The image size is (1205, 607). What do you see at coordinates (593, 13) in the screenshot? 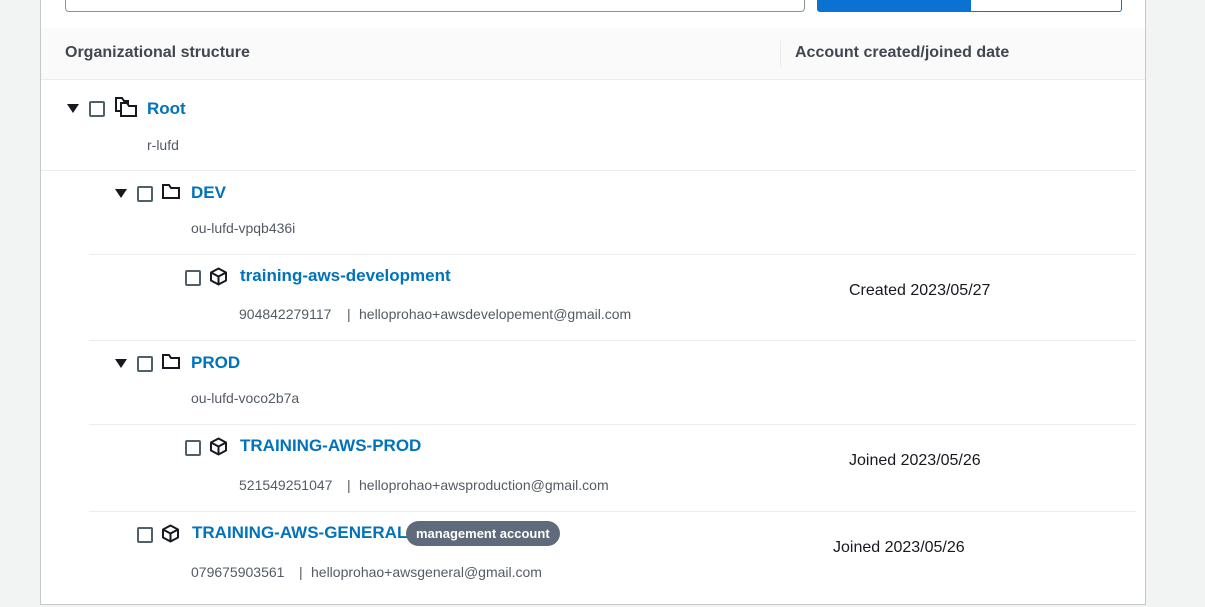
I see `toolbar` at bounding box center [593, 13].